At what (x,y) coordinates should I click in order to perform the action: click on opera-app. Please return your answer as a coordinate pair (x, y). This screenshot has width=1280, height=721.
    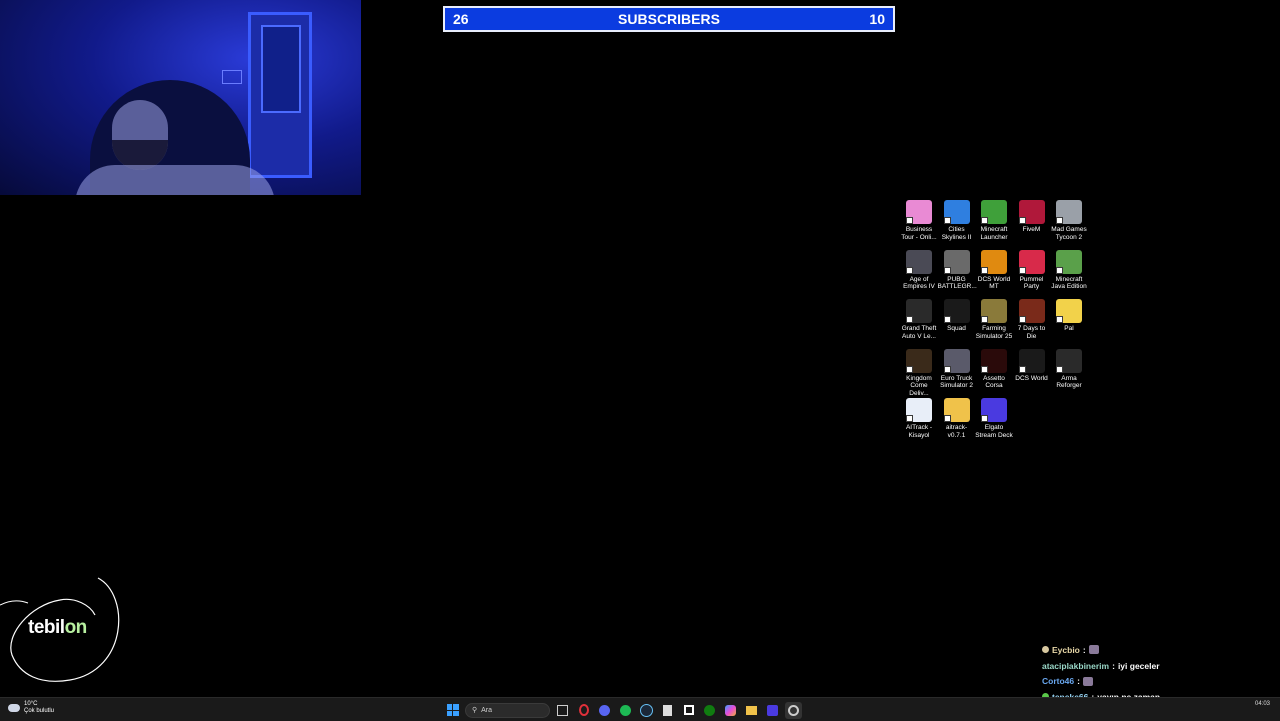
    Looking at the image, I should click on (583, 710).